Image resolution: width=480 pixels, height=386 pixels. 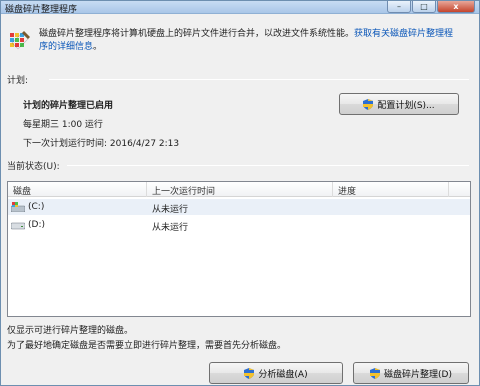 What do you see at coordinates (36, 207) in the screenshot?
I see `disk-name: (C:)` at bounding box center [36, 207].